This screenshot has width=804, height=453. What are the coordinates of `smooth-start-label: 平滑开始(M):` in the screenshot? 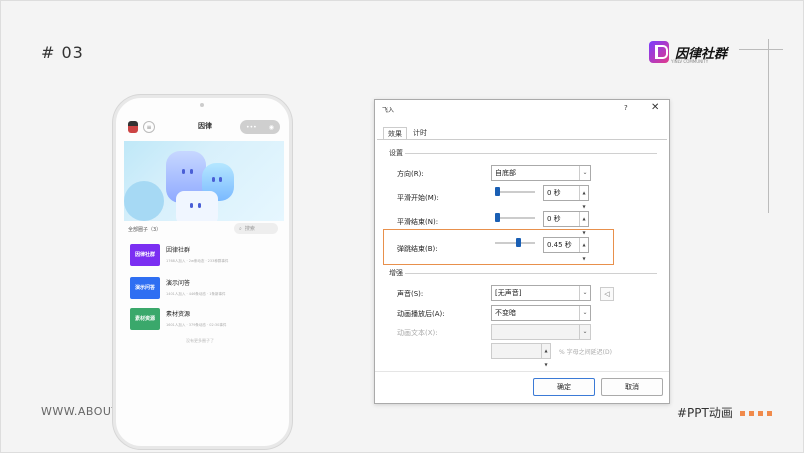 It's located at (418, 198).